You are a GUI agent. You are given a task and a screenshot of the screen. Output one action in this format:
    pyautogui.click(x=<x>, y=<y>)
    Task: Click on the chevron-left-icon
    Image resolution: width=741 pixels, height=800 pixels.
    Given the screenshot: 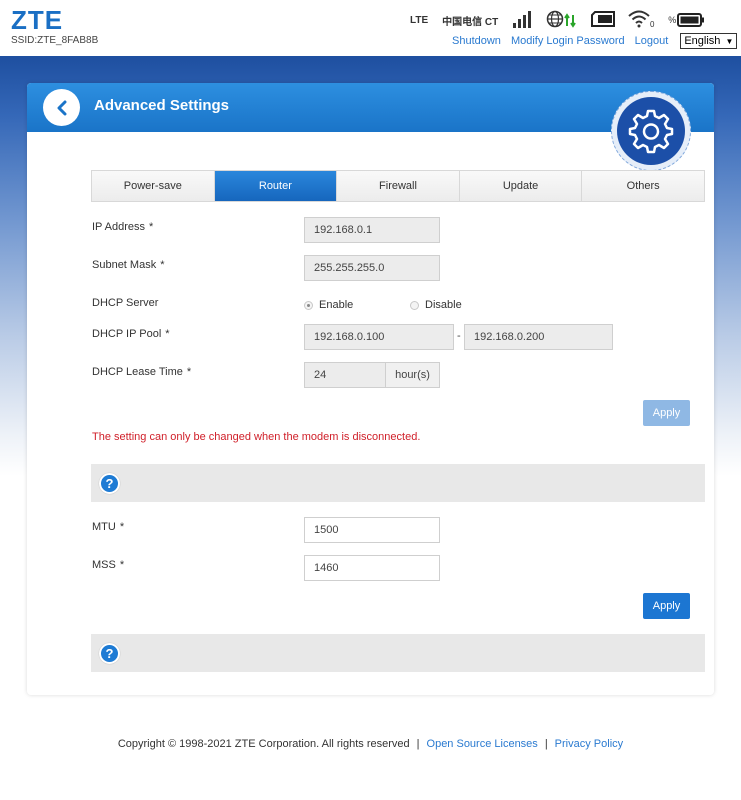 What is the action you would take?
    pyautogui.click(x=61, y=107)
    